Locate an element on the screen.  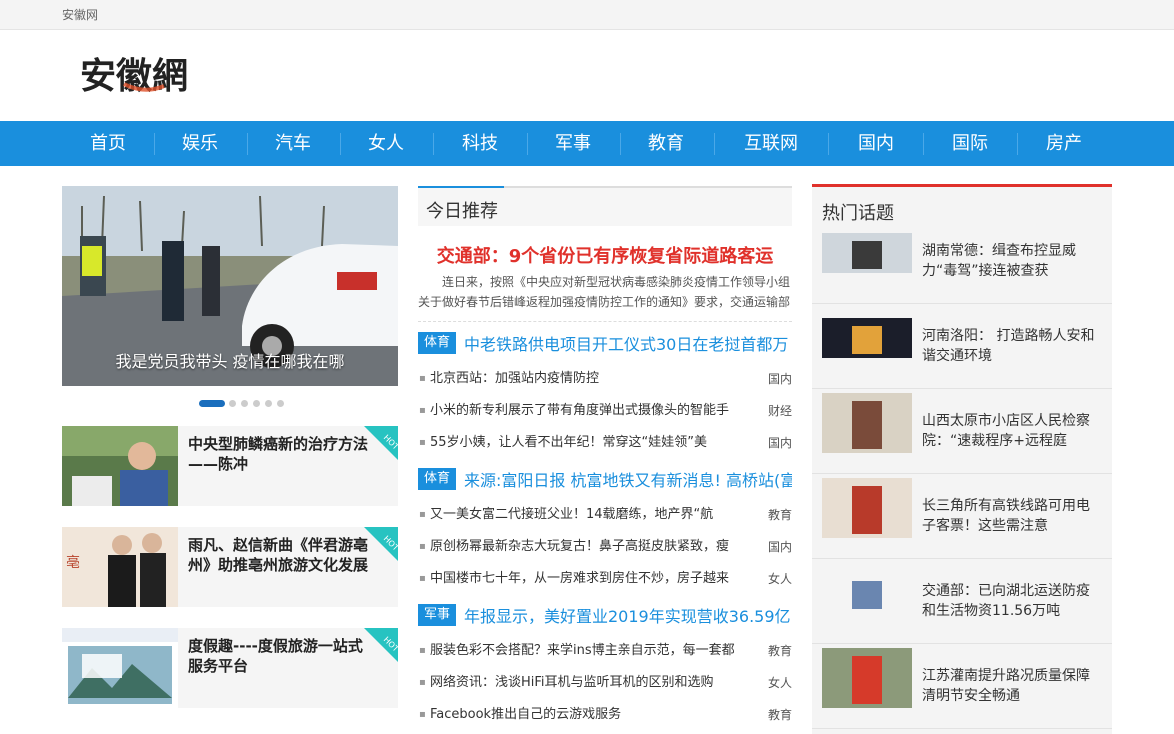
feature-card: 度假趣----度假旅游一站式服务平台 HOT is located at coordinates (230, 668).